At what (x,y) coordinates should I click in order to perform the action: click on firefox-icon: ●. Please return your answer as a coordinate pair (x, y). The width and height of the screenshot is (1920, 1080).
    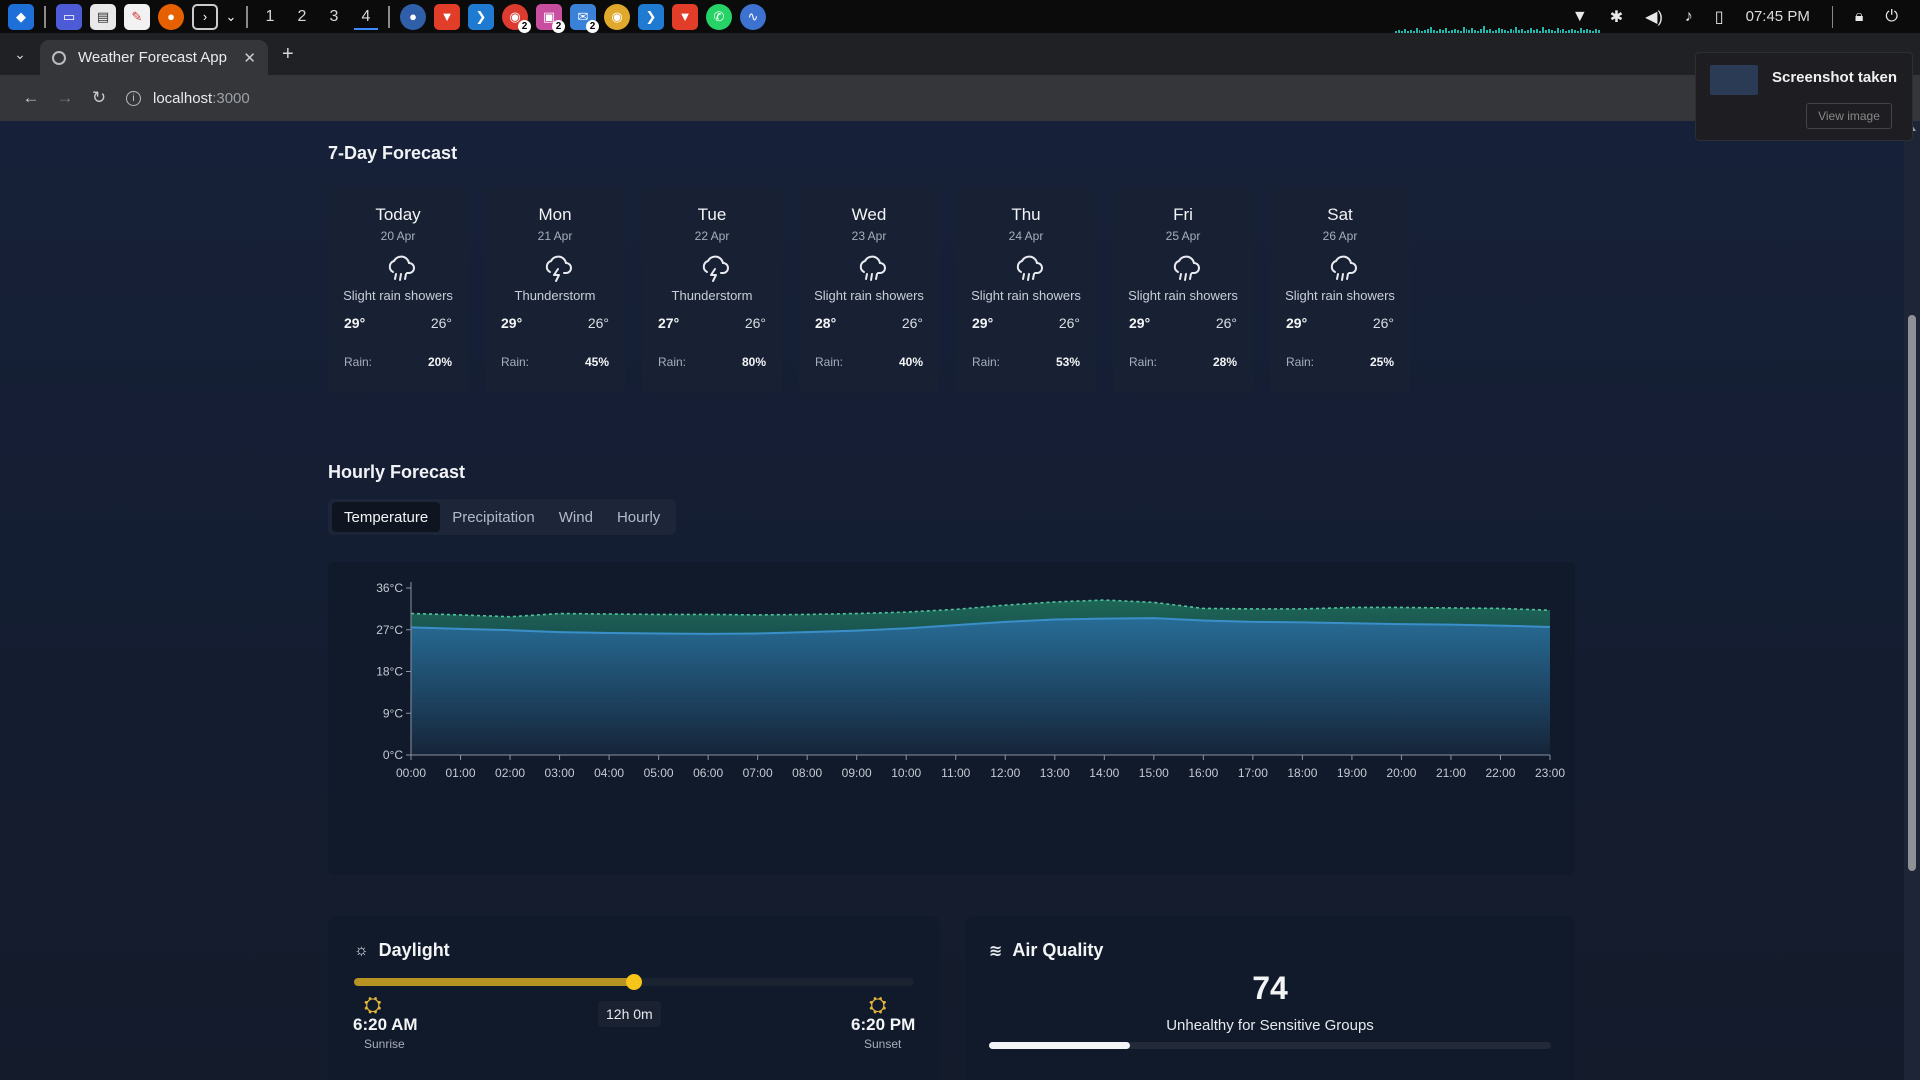
    Looking at the image, I should click on (171, 16).